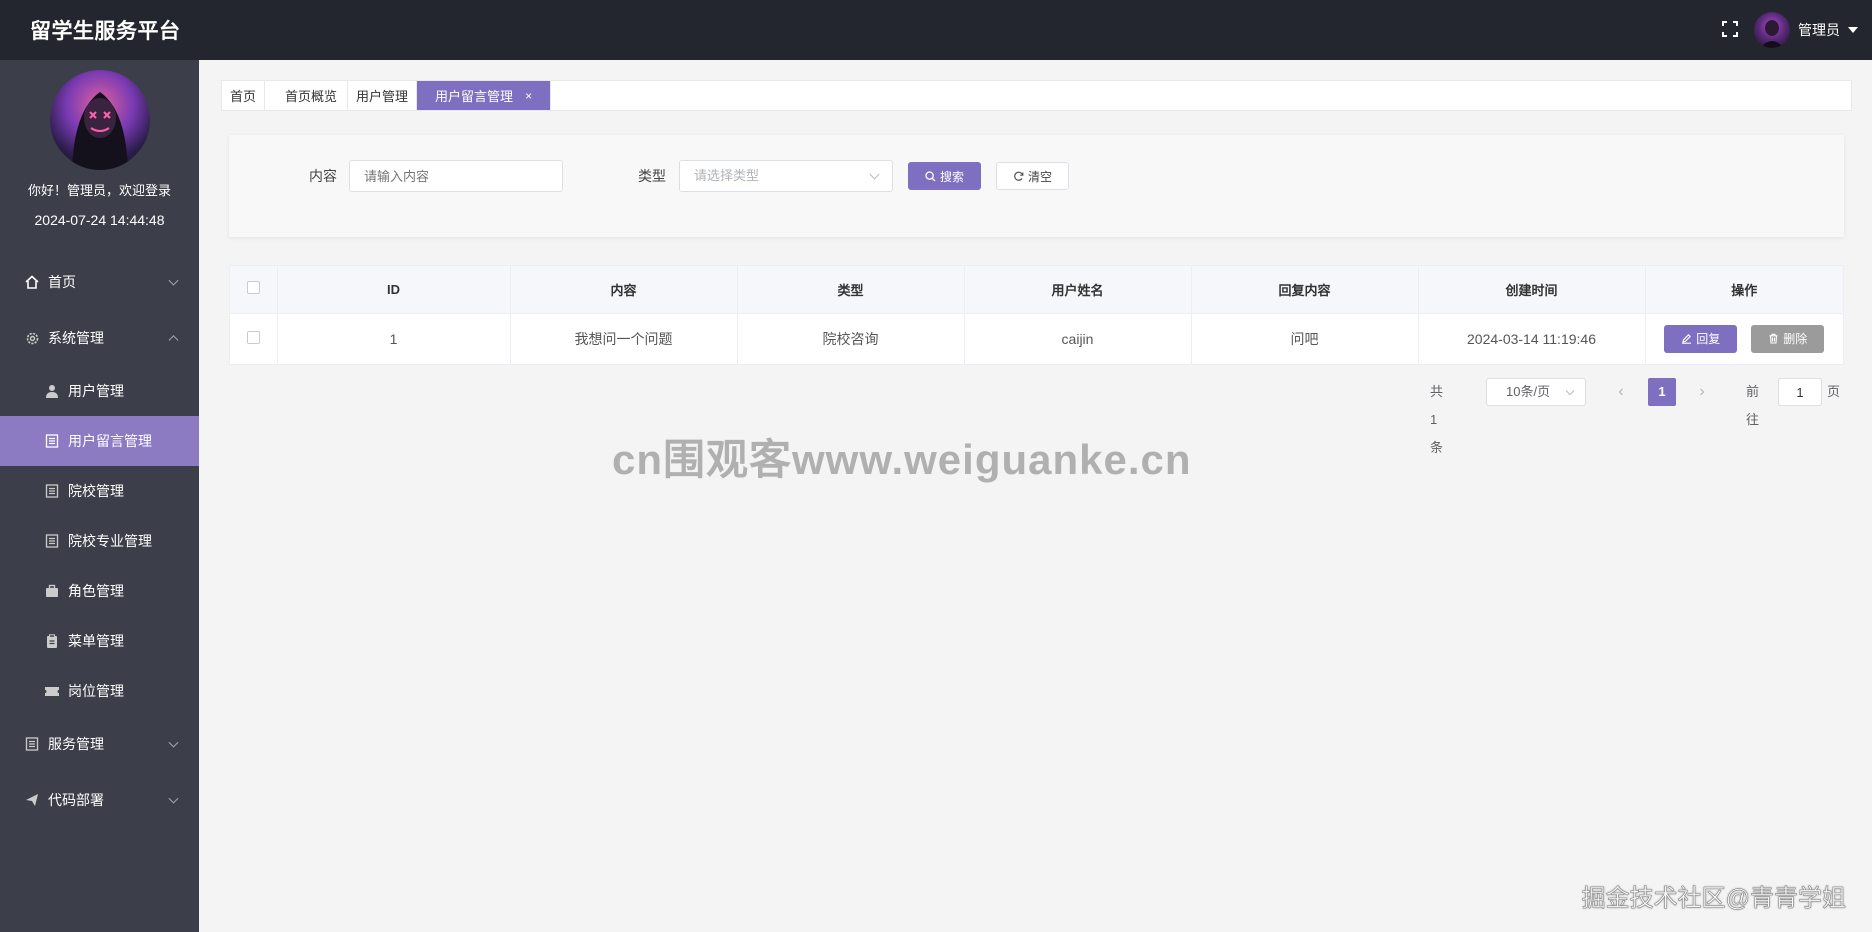 Image resolution: width=1872 pixels, height=932 pixels. What do you see at coordinates (323, 176) in the screenshot?
I see `content-label: 内容` at bounding box center [323, 176].